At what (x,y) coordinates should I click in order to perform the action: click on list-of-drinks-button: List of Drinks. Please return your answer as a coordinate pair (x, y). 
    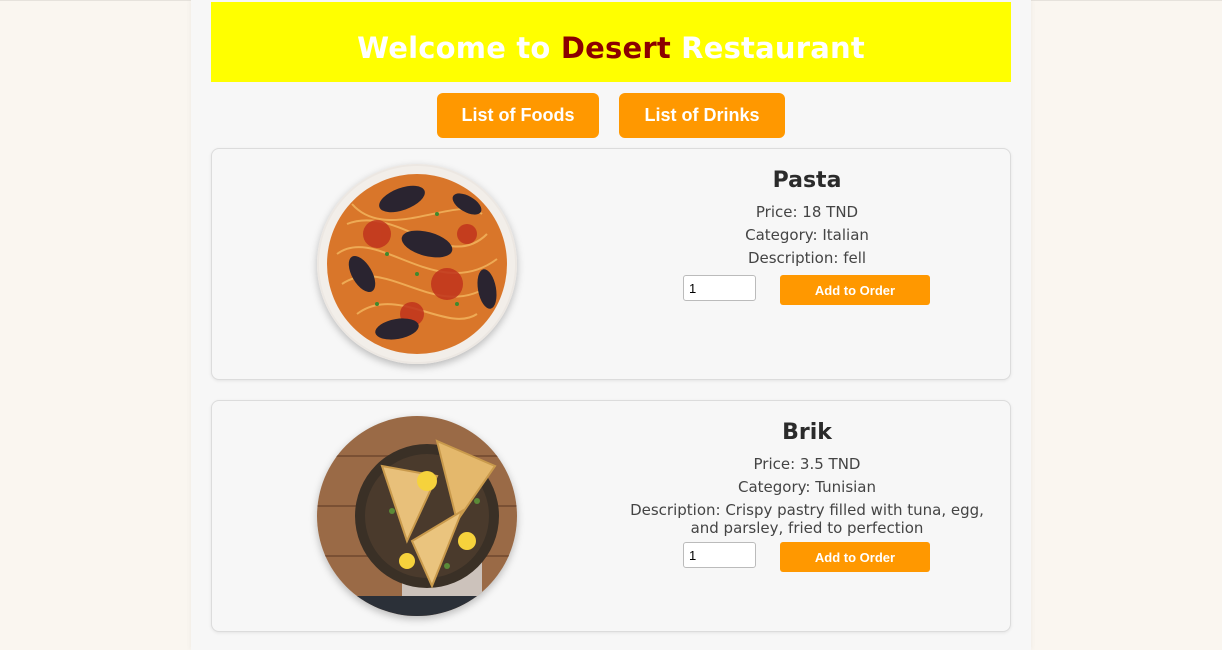
    Looking at the image, I should click on (702, 115).